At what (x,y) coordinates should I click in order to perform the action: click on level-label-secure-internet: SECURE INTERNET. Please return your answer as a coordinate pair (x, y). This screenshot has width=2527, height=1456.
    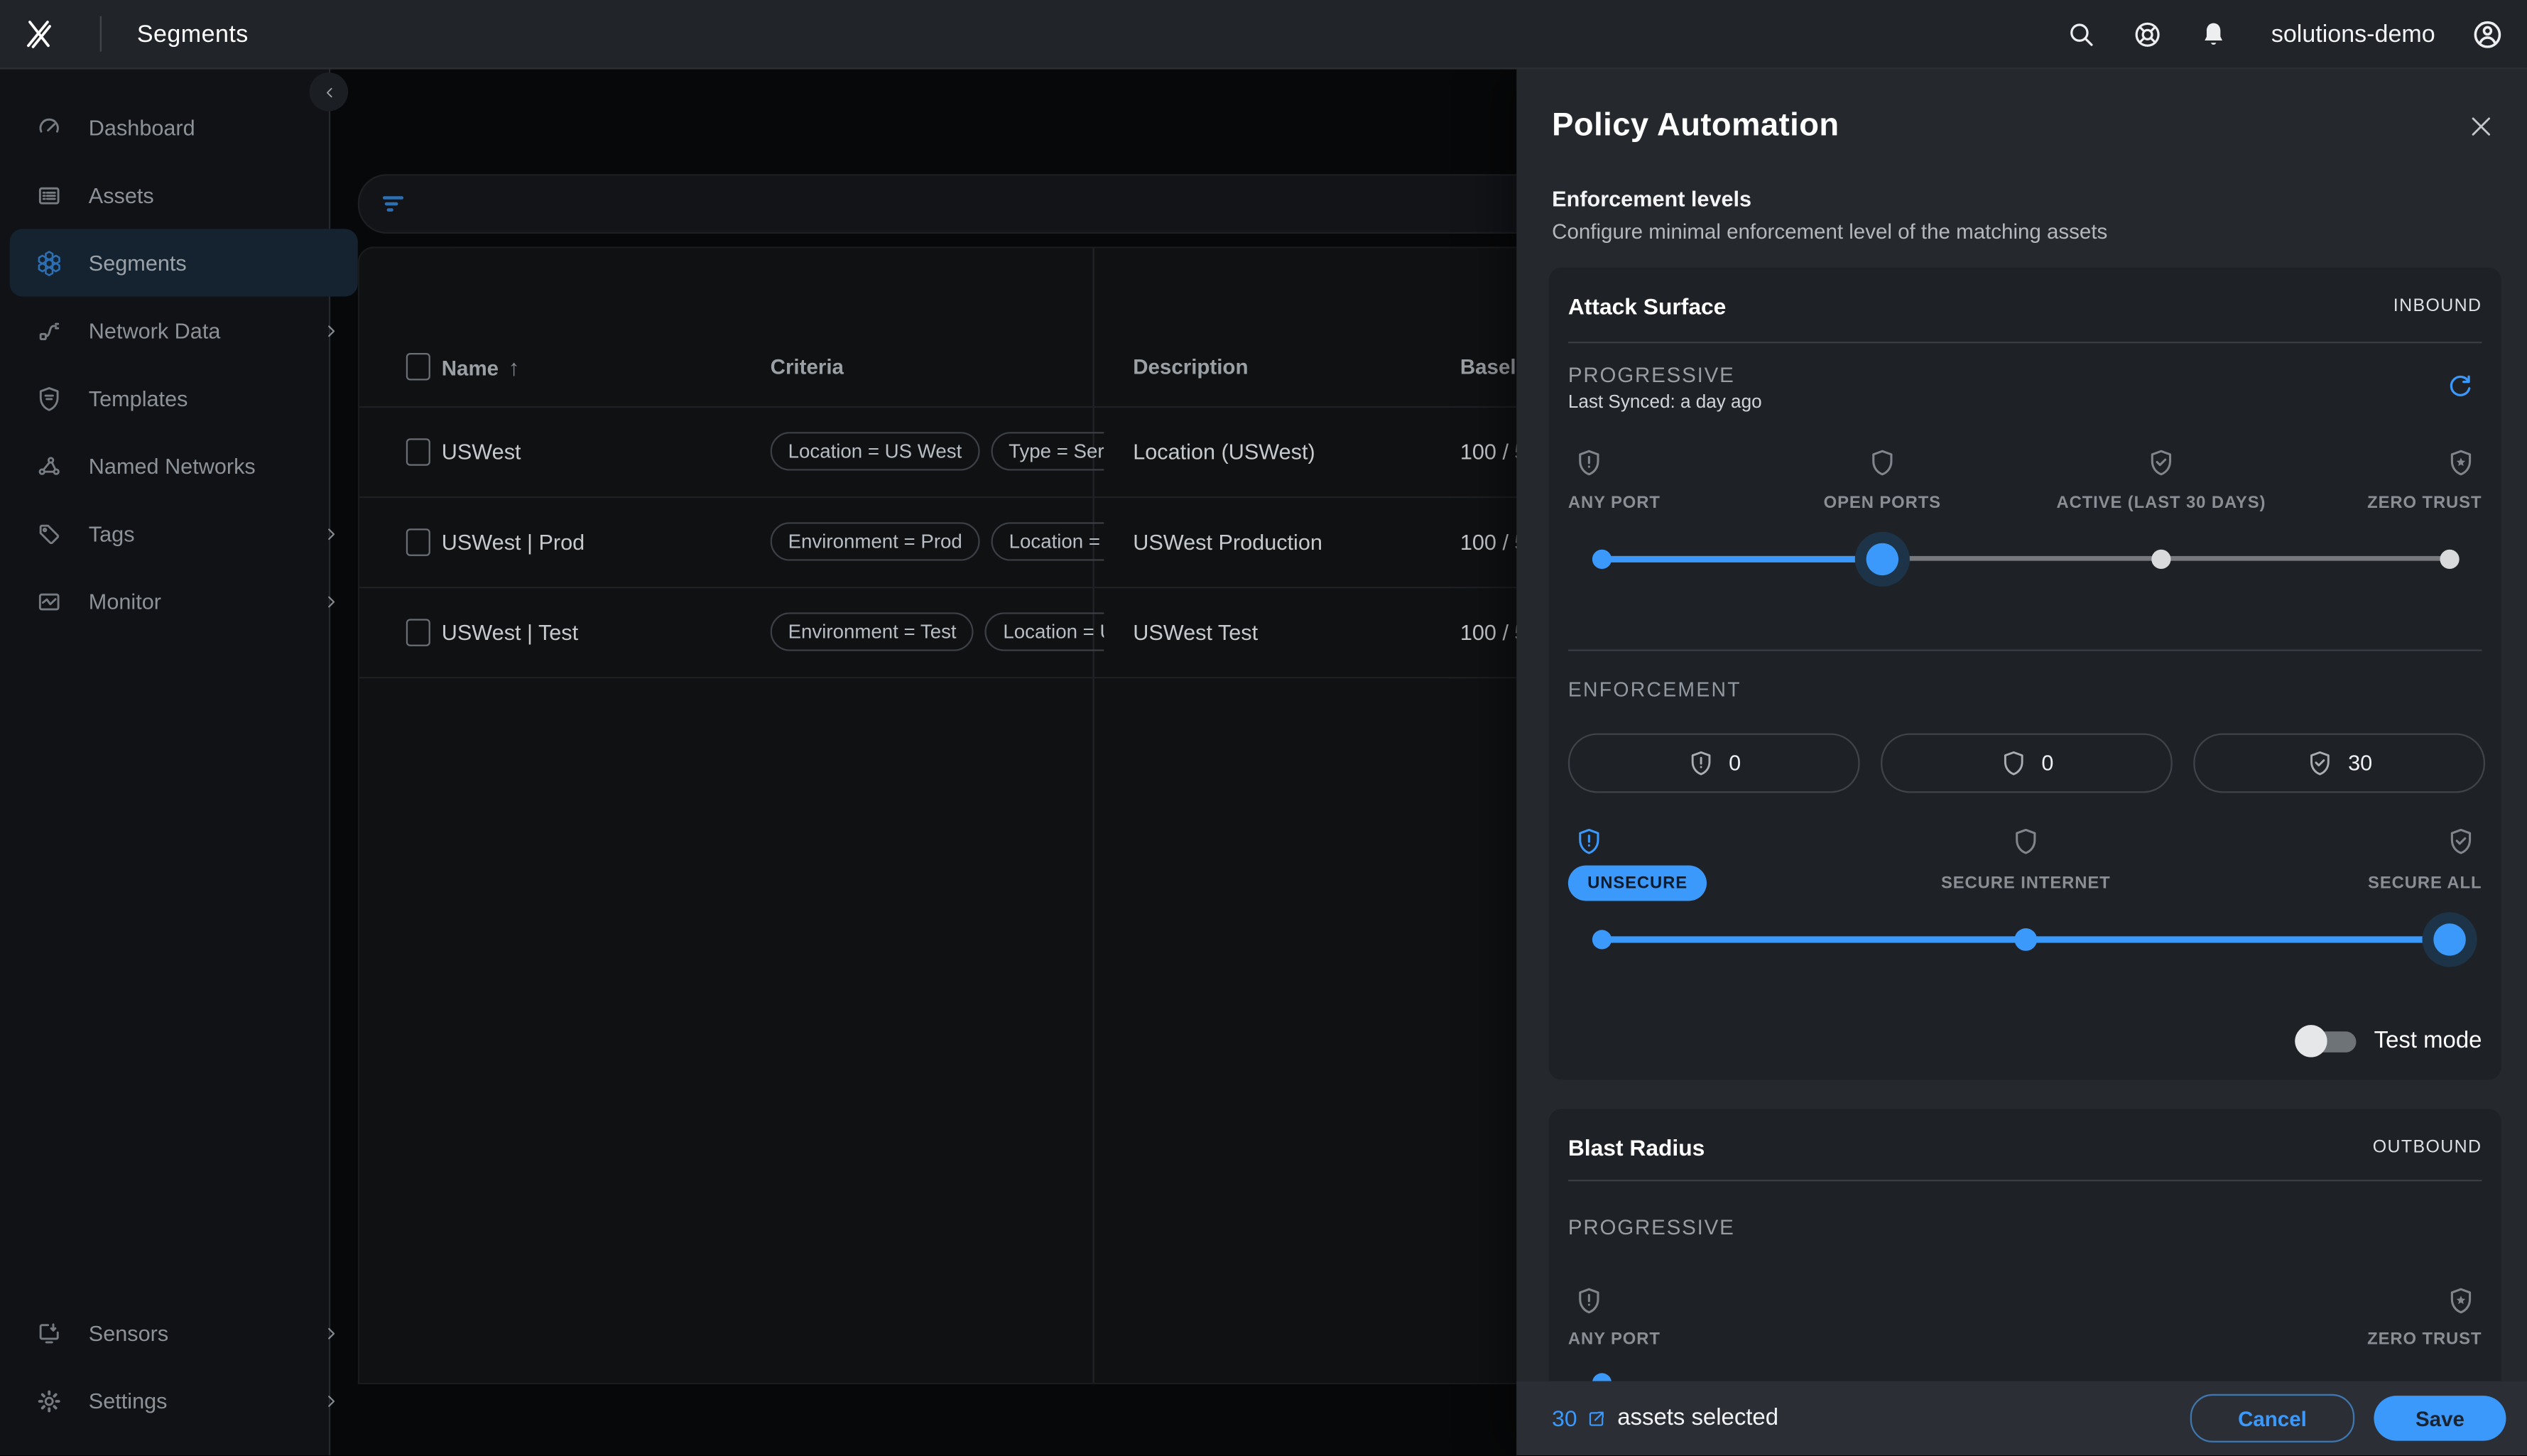
    Looking at the image, I should click on (2026, 883).